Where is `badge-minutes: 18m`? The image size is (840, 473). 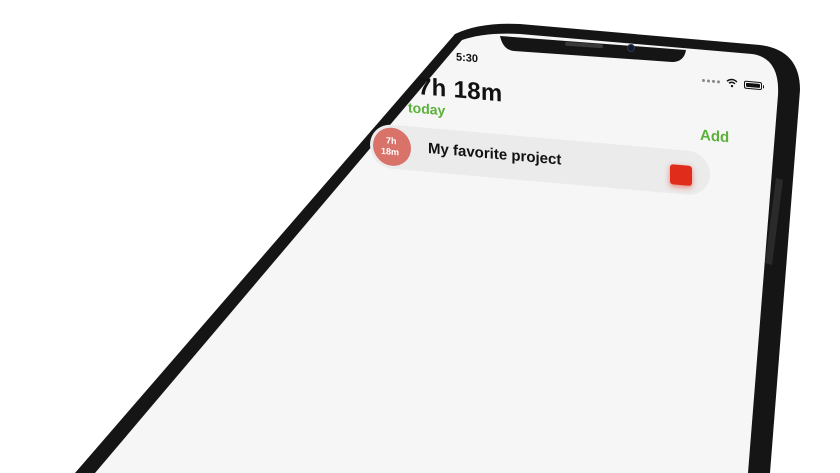 badge-minutes: 18m is located at coordinates (390, 151).